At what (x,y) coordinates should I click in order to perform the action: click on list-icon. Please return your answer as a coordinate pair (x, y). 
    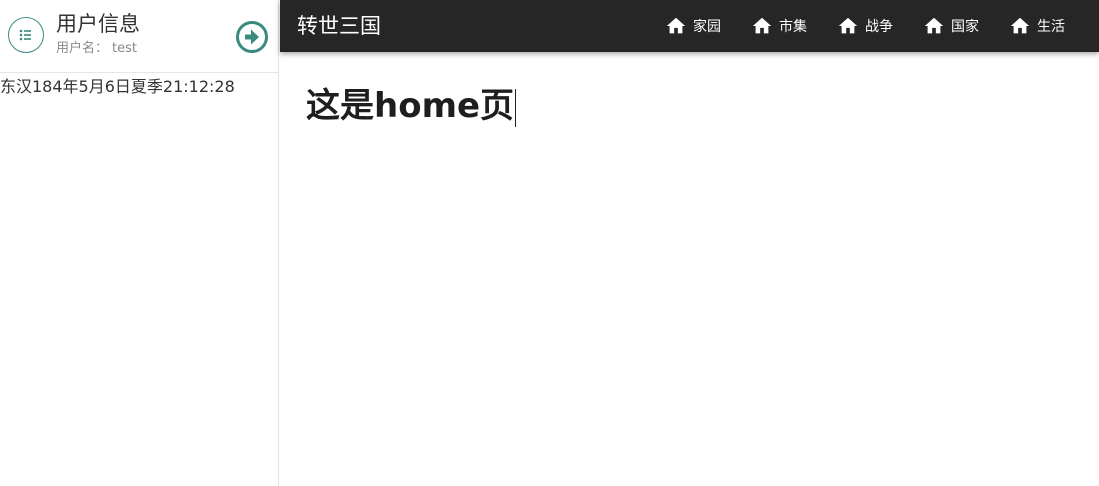
    Looking at the image, I should click on (25, 35).